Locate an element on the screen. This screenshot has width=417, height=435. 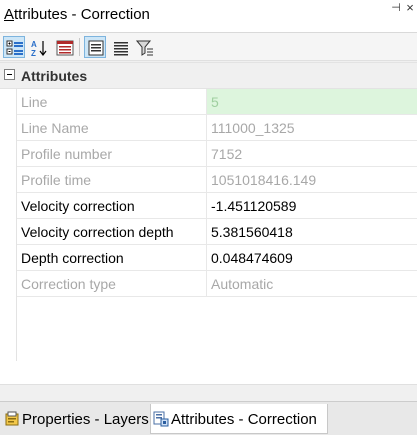
property-value: 1051018416.149 is located at coordinates (311, 179).